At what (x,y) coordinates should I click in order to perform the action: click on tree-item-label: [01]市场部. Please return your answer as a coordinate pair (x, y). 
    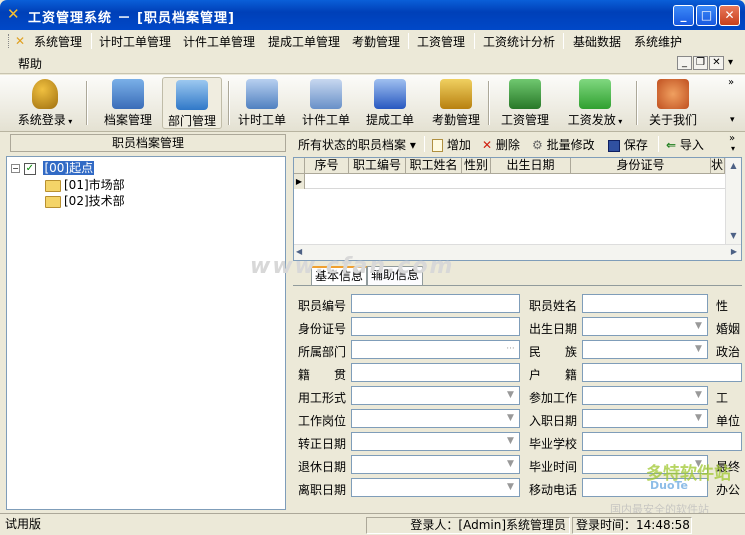
    Looking at the image, I should click on (94, 185).